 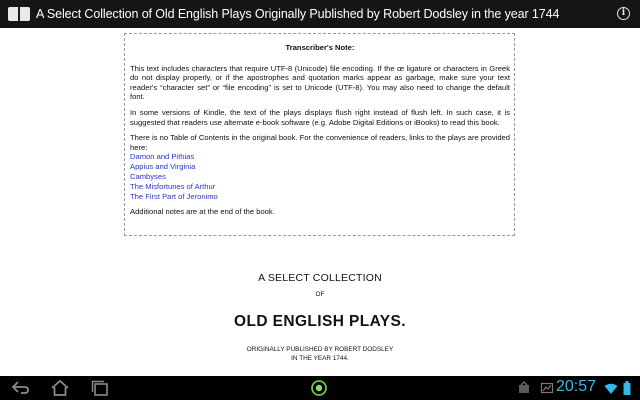 What do you see at coordinates (627, 390) in the screenshot?
I see `battery-icon` at bounding box center [627, 390].